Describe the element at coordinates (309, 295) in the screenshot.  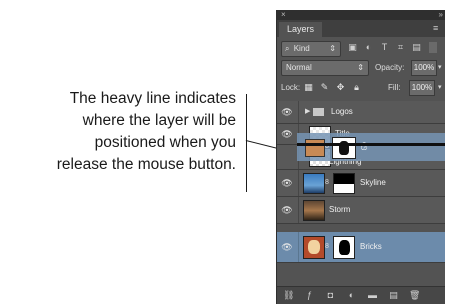
I see `layer-style-icon: ƒ` at that location.